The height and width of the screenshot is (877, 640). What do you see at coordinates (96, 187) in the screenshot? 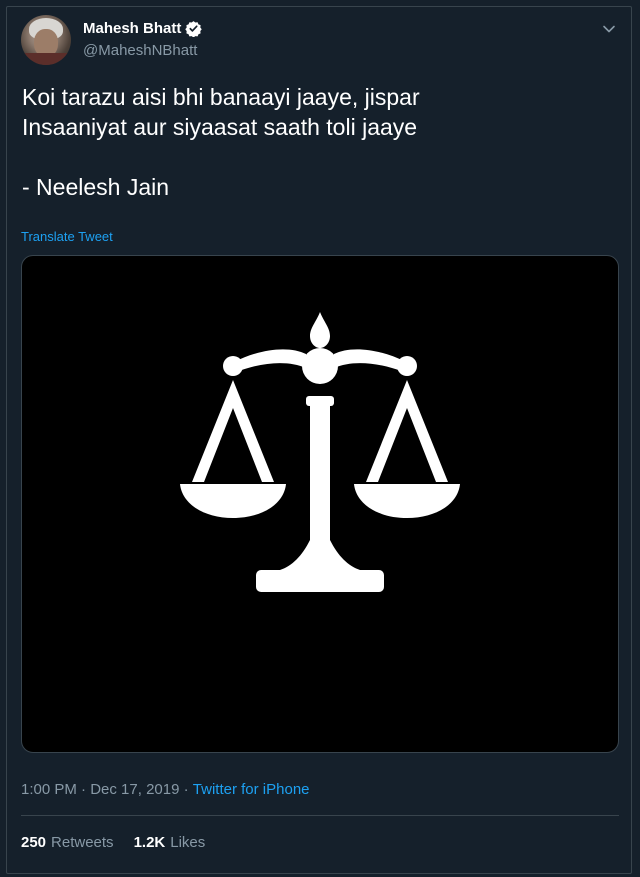
I see `tweet-line: - Neelesh Jain` at bounding box center [96, 187].